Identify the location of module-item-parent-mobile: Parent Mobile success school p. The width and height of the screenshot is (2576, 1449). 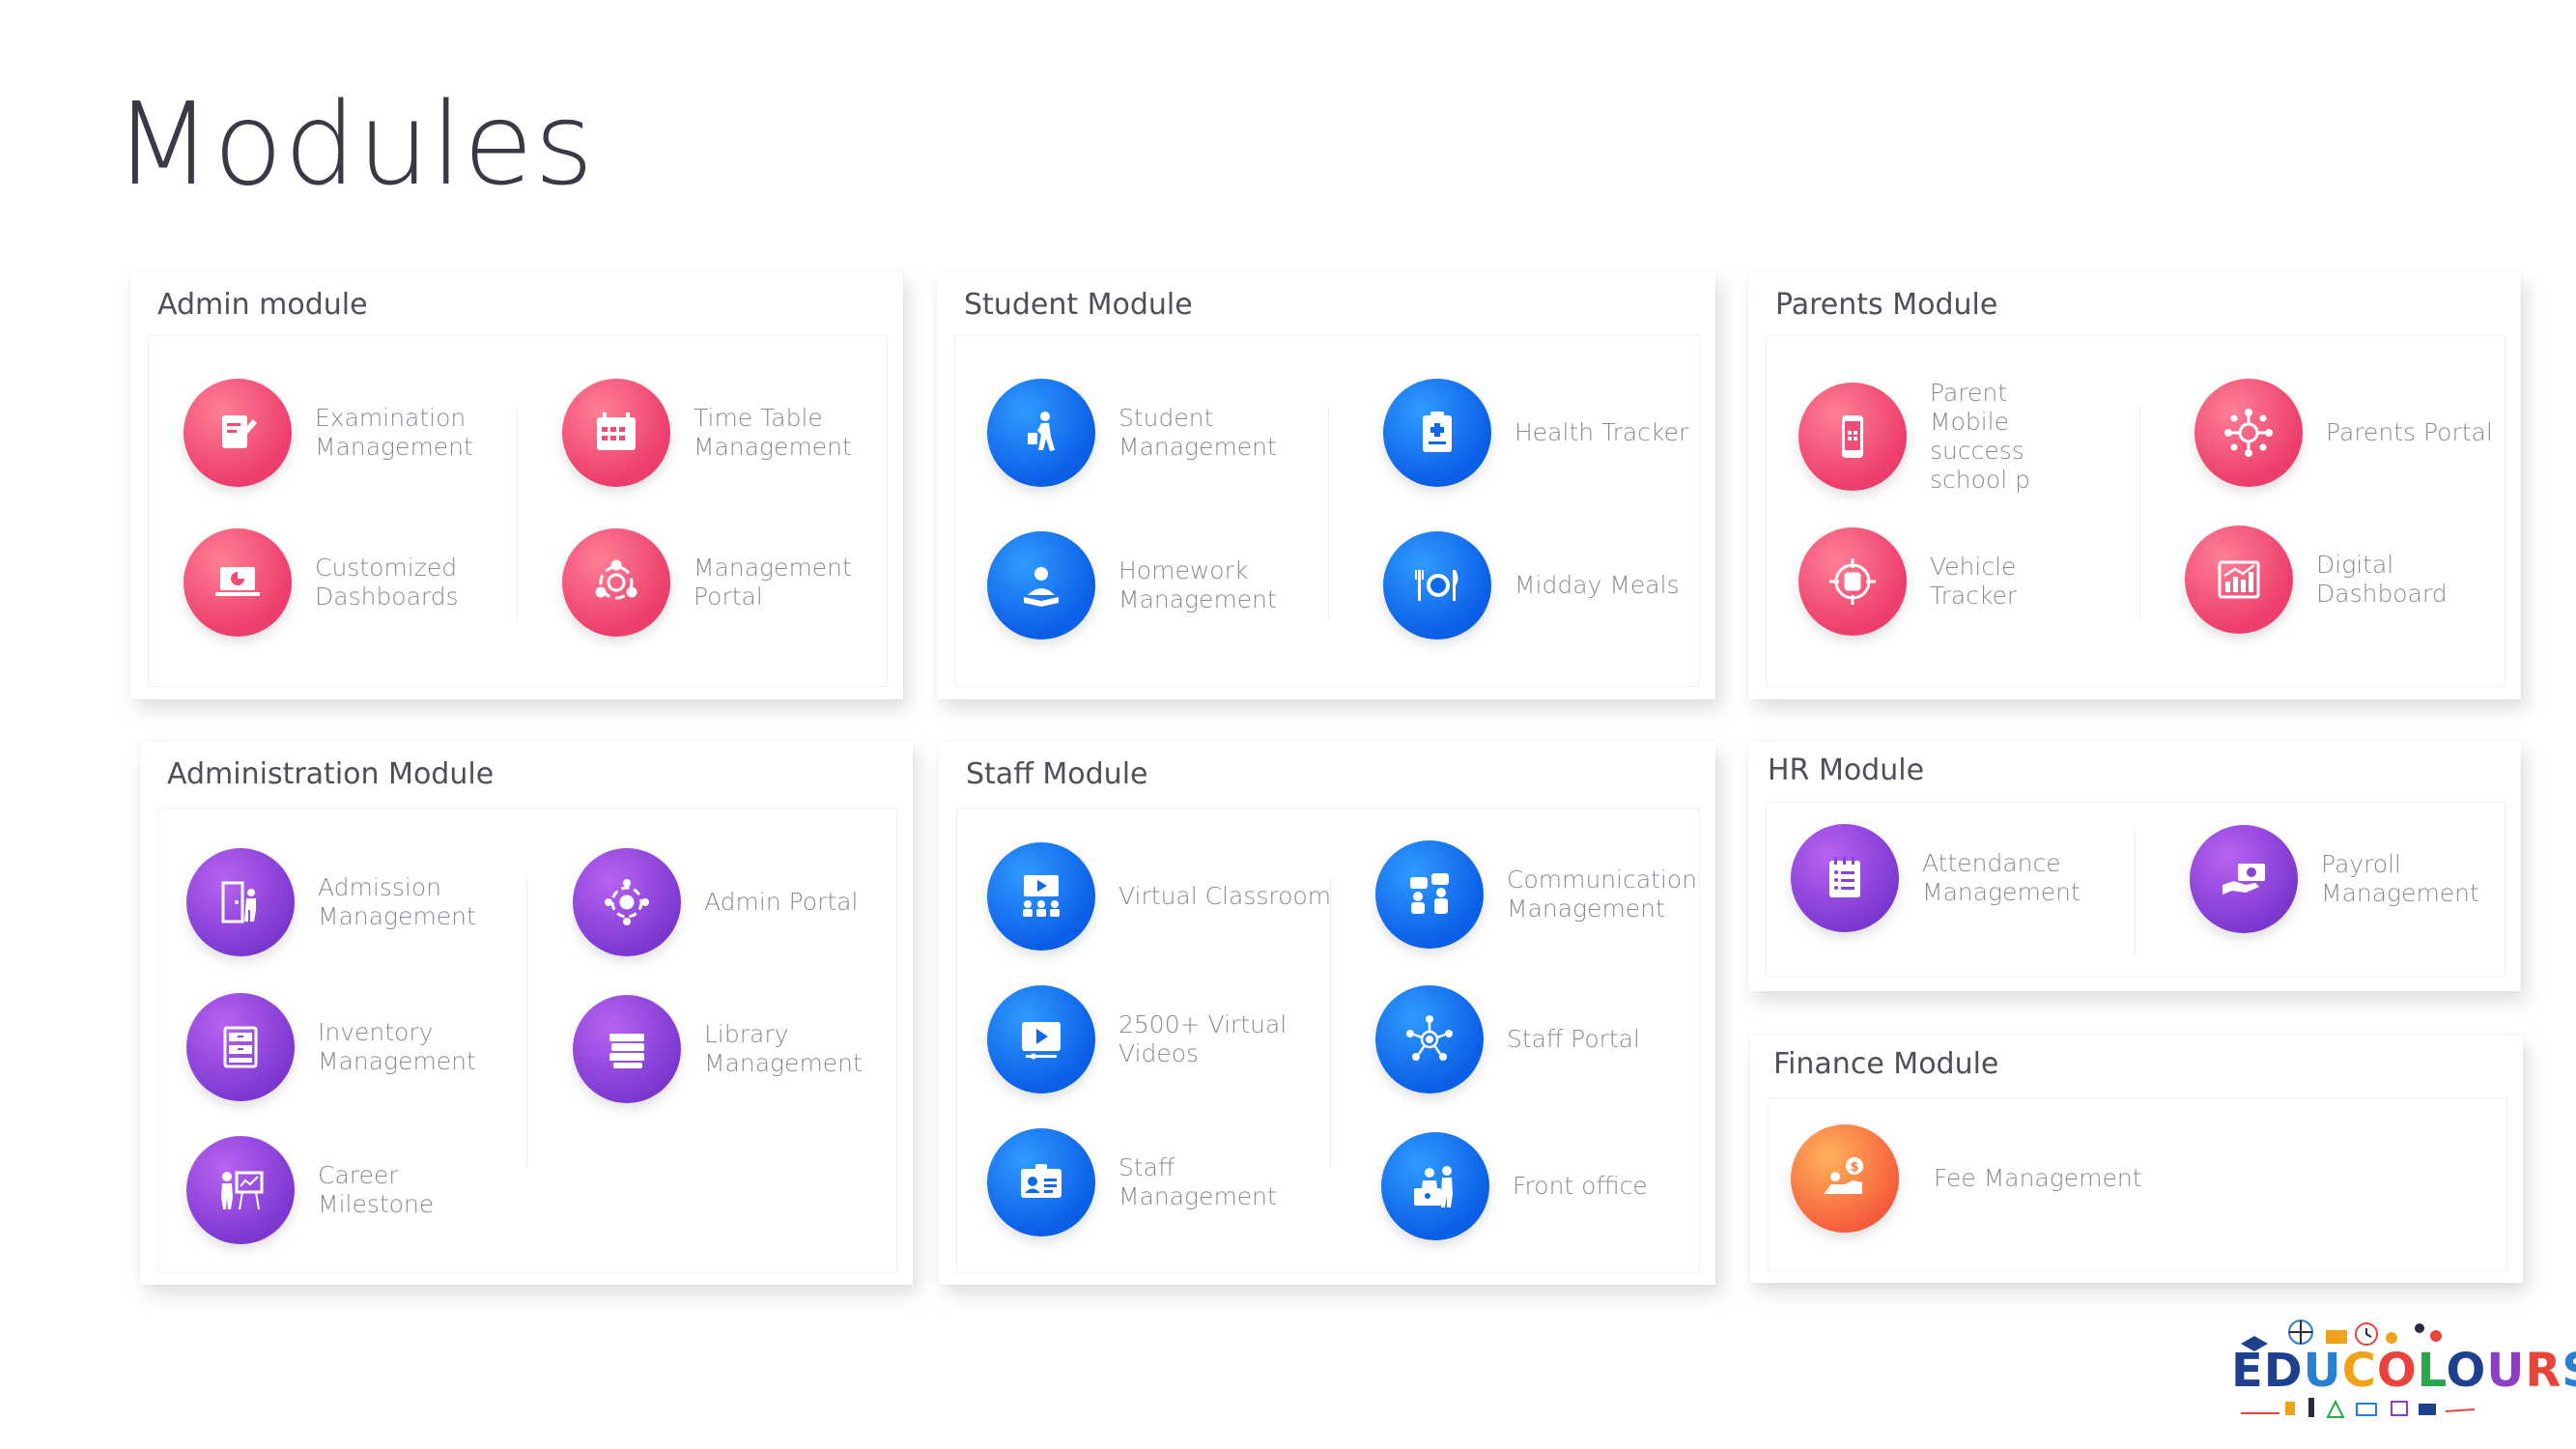
(1914, 437).